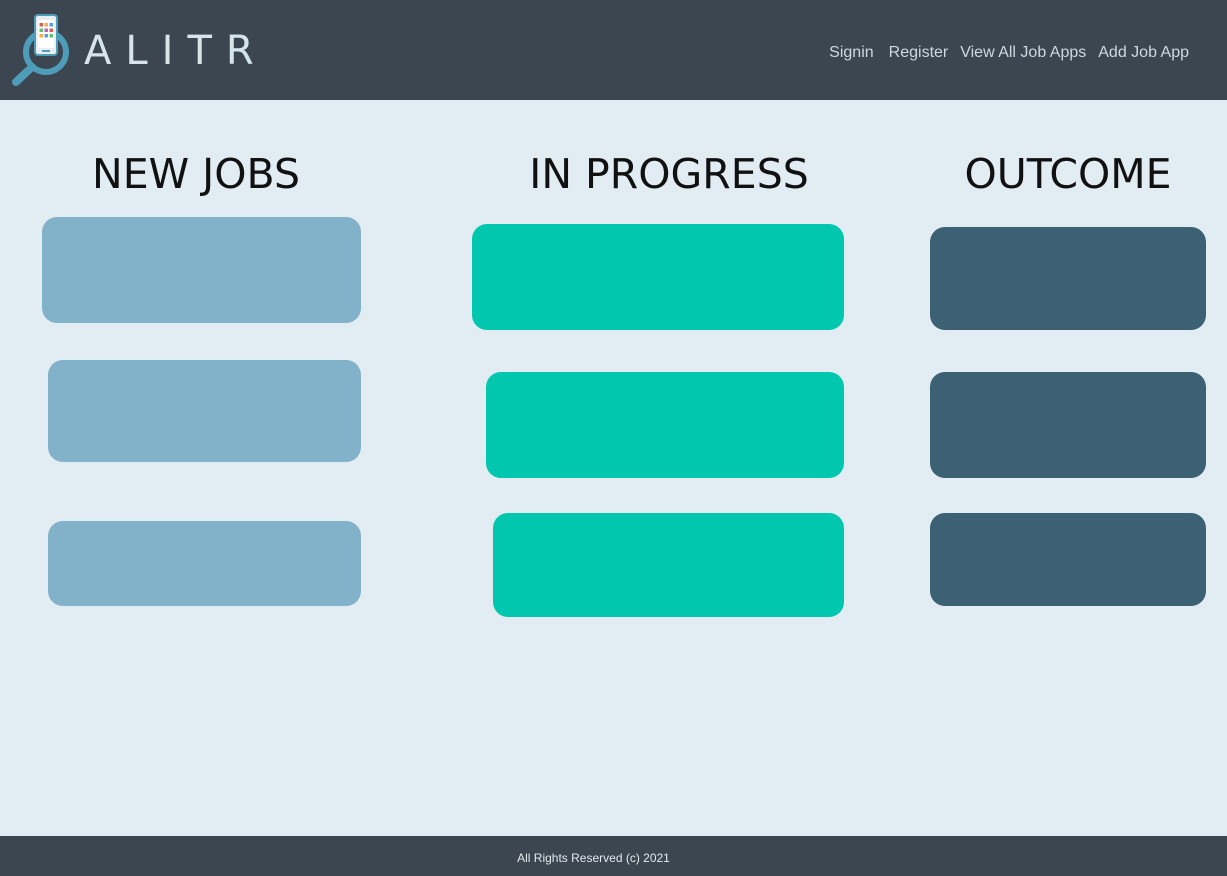 This screenshot has height=876, width=1227. What do you see at coordinates (42, 49) in the screenshot?
I see `phone-magnifier-icon` at bounding box center [42, 49].